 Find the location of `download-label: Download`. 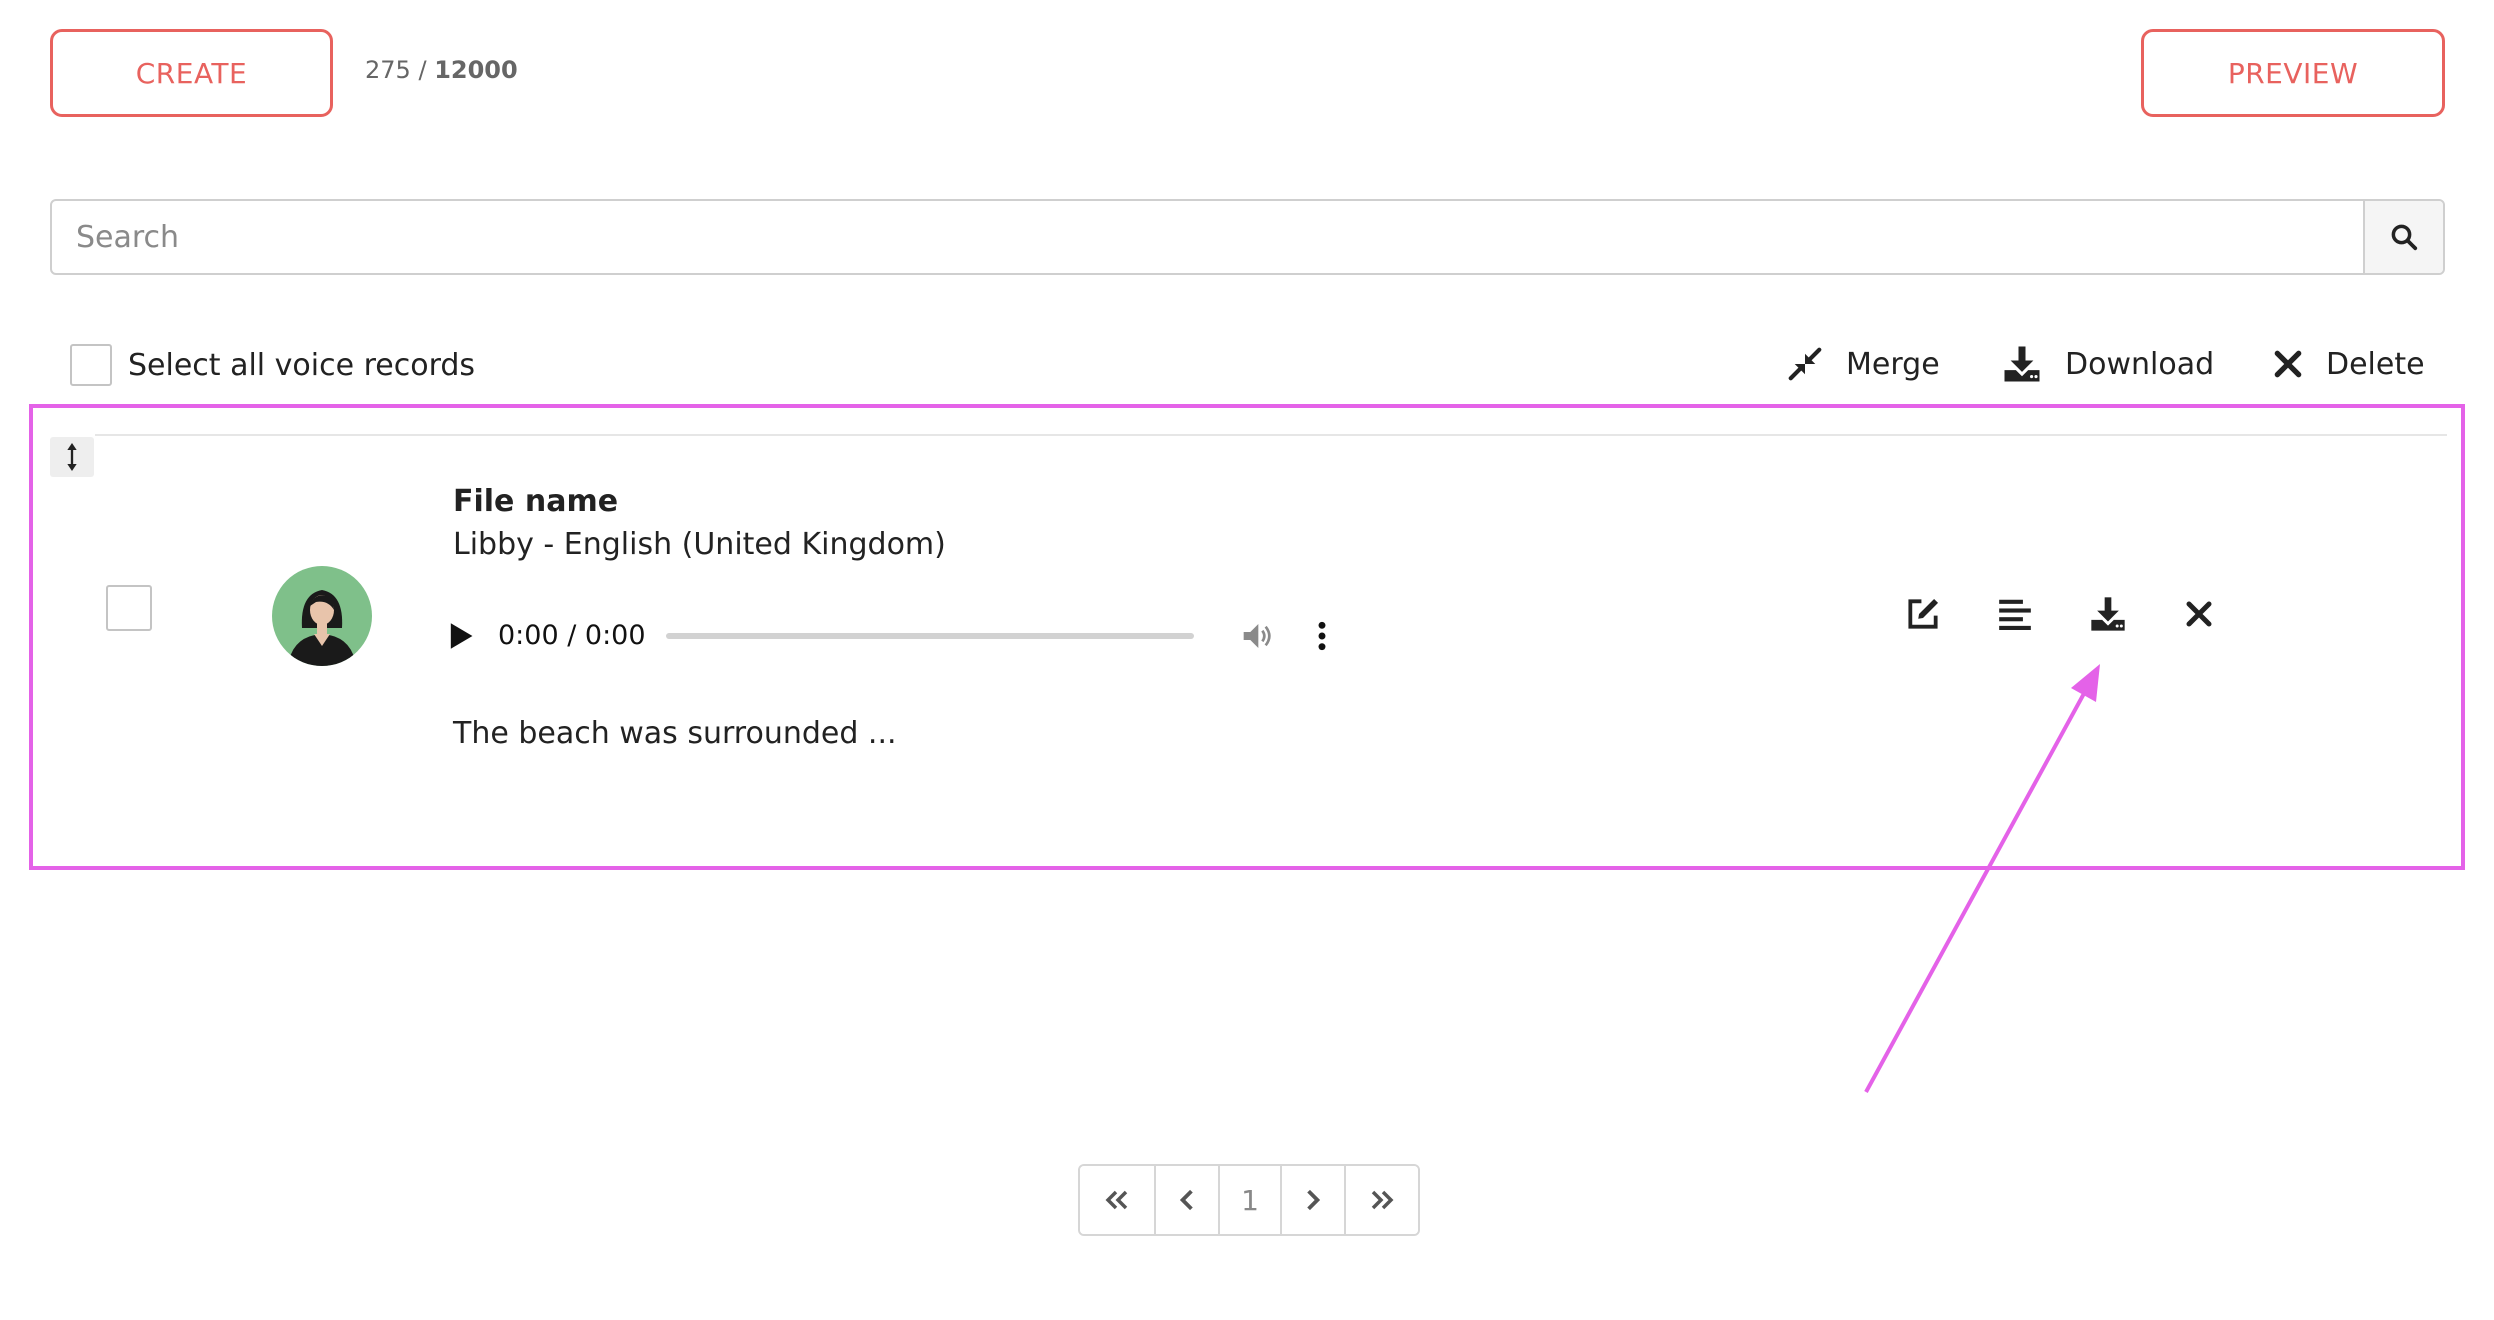

download-label: Download is located at coordinates (2140, 364).